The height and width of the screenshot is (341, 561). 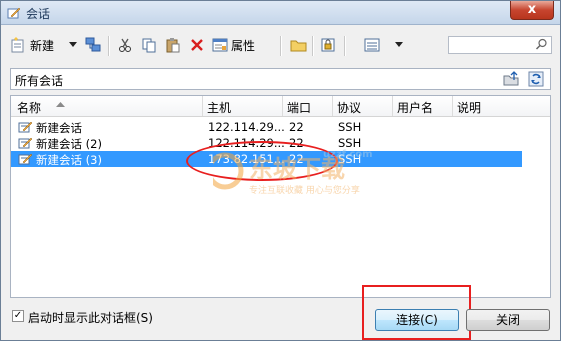 What do you see at coordinates (39, 81) in the screenshot?
I see `path-text: 所有会话` at bounding box center [39, 81].